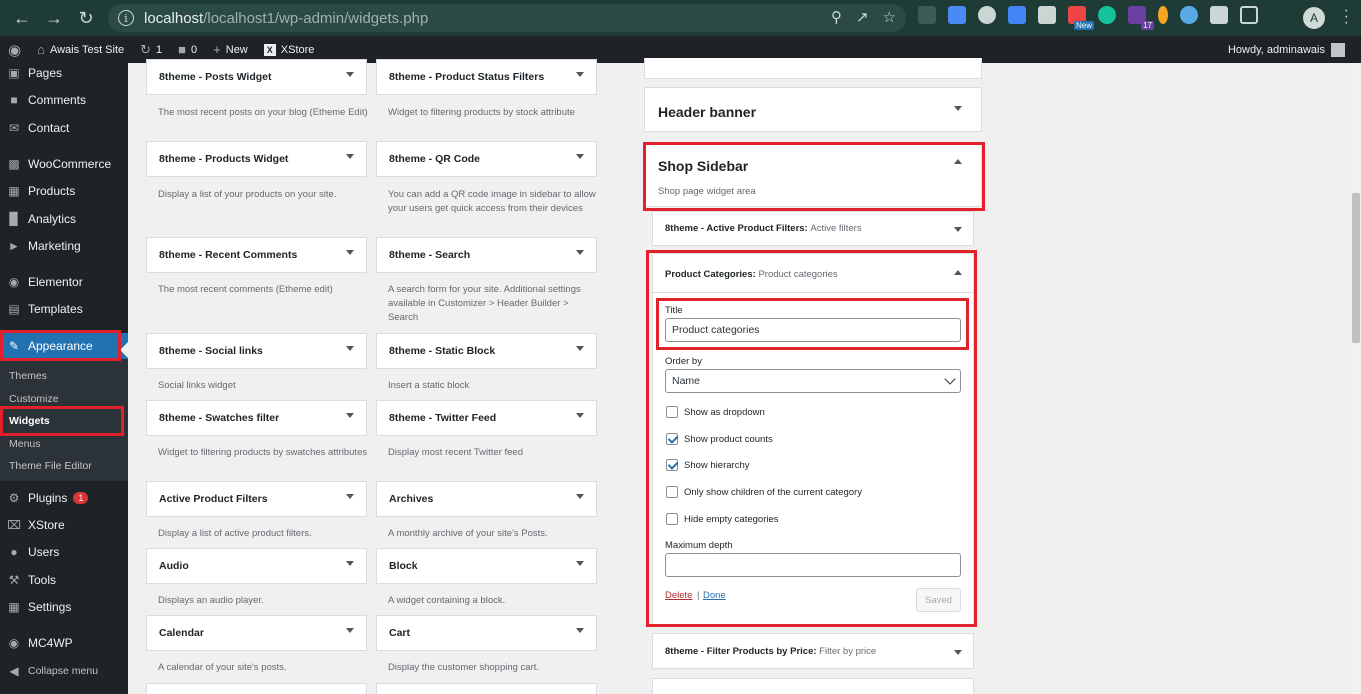 Image resolution: width=1361 pixels, height=694 pixels. I want to click on checkbox-row-counts: Show product counts, so click(719, 439).